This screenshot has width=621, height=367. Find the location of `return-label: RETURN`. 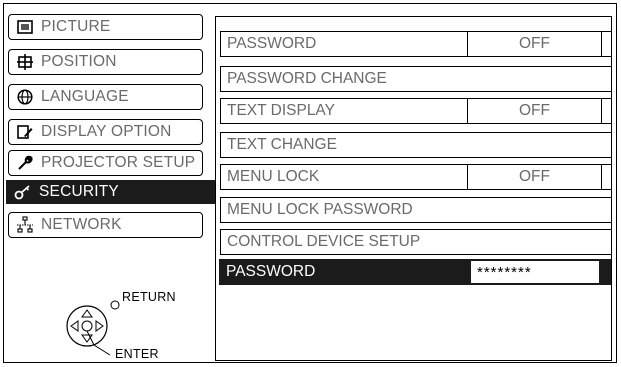

return-label: RETURN is located at coordinates (149, 297).